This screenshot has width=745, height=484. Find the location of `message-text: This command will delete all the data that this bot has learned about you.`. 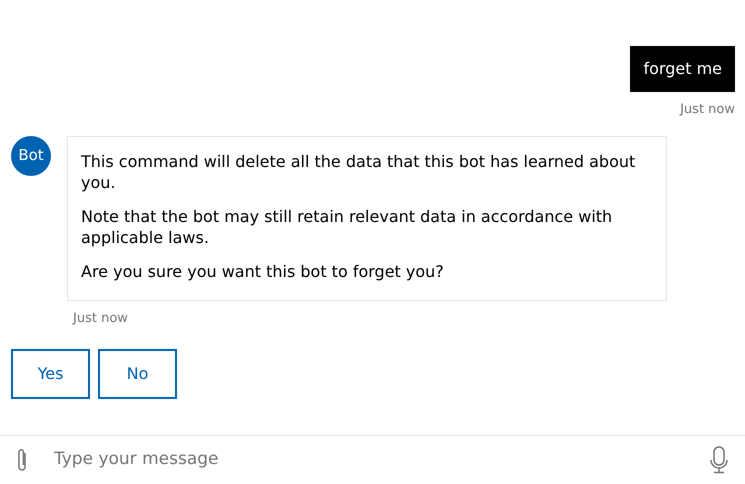

message-text: This command will delete all the data that this bot has learned about you. is located at coordinates (358, 172).